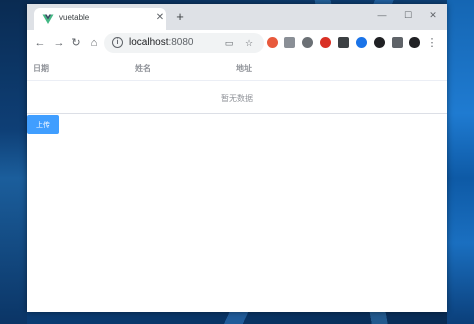  Describe the element at coordinates (181, 42) in the screenshot. I see `url-port: :8080` at that location.